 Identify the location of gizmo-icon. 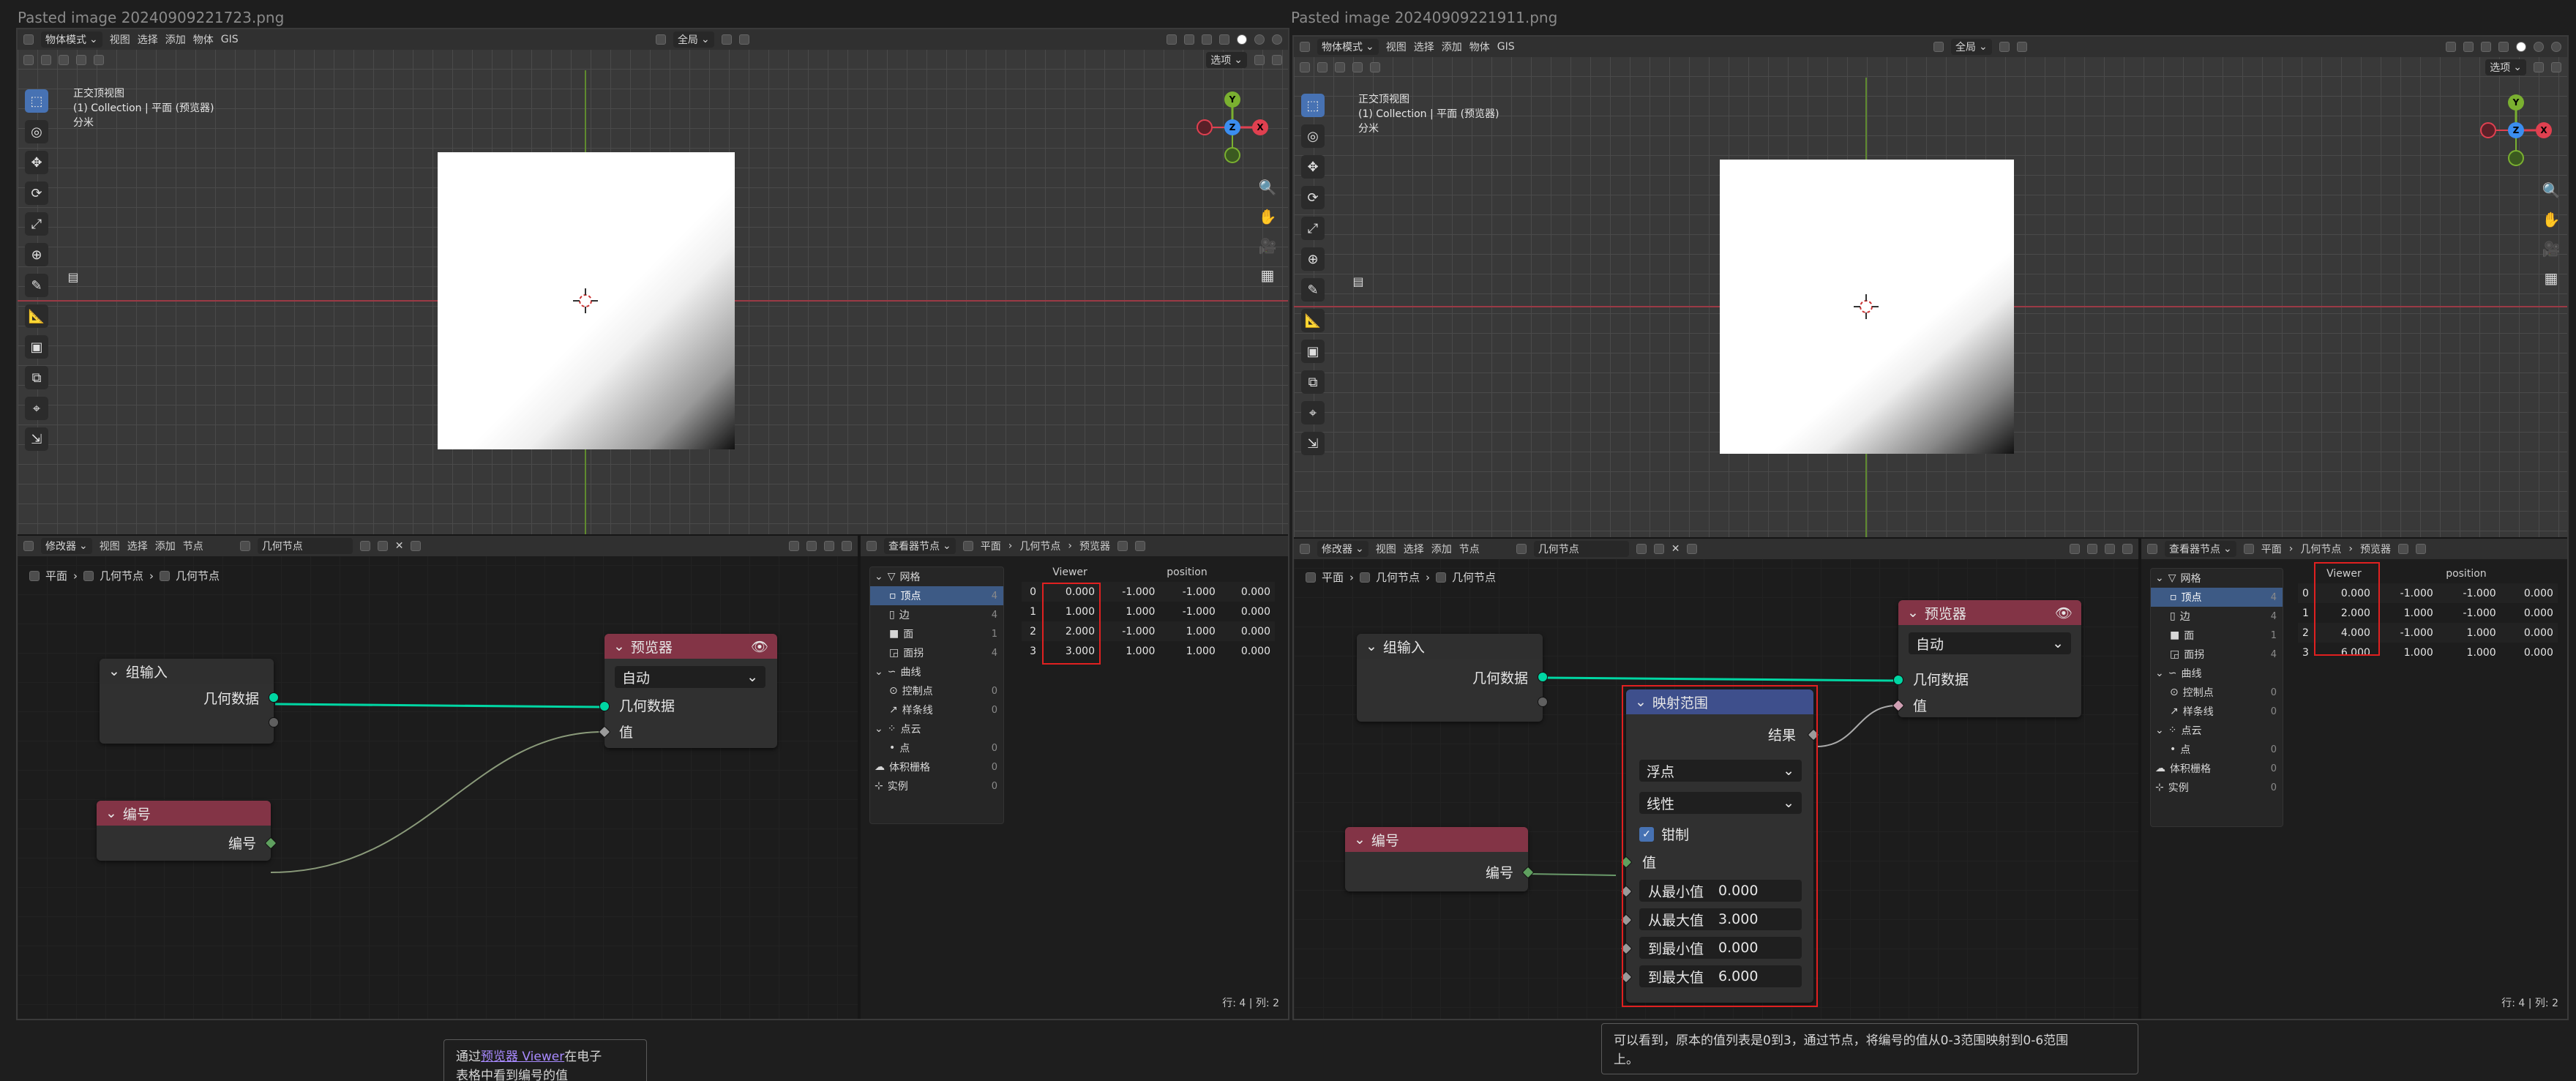
(2468, 47).